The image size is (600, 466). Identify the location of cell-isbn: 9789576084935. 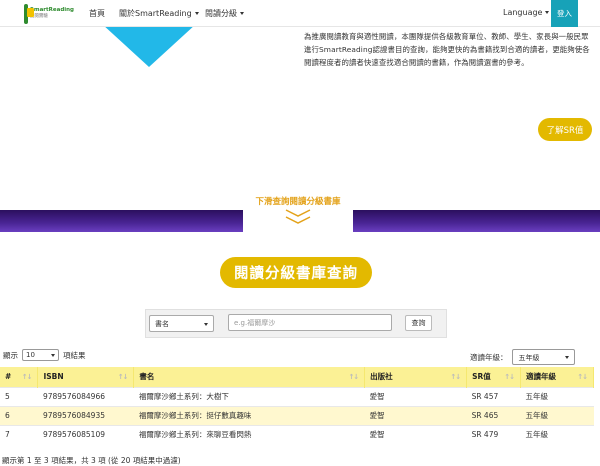
(85, 415).